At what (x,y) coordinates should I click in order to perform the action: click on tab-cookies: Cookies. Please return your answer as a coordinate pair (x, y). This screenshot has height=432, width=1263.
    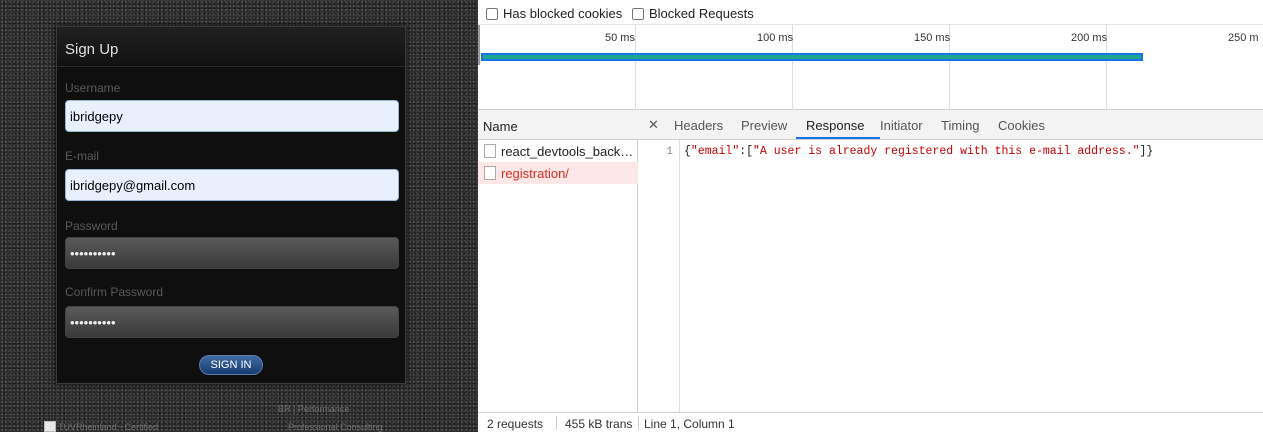
    Looking at the image, I should click on (1021, 125).